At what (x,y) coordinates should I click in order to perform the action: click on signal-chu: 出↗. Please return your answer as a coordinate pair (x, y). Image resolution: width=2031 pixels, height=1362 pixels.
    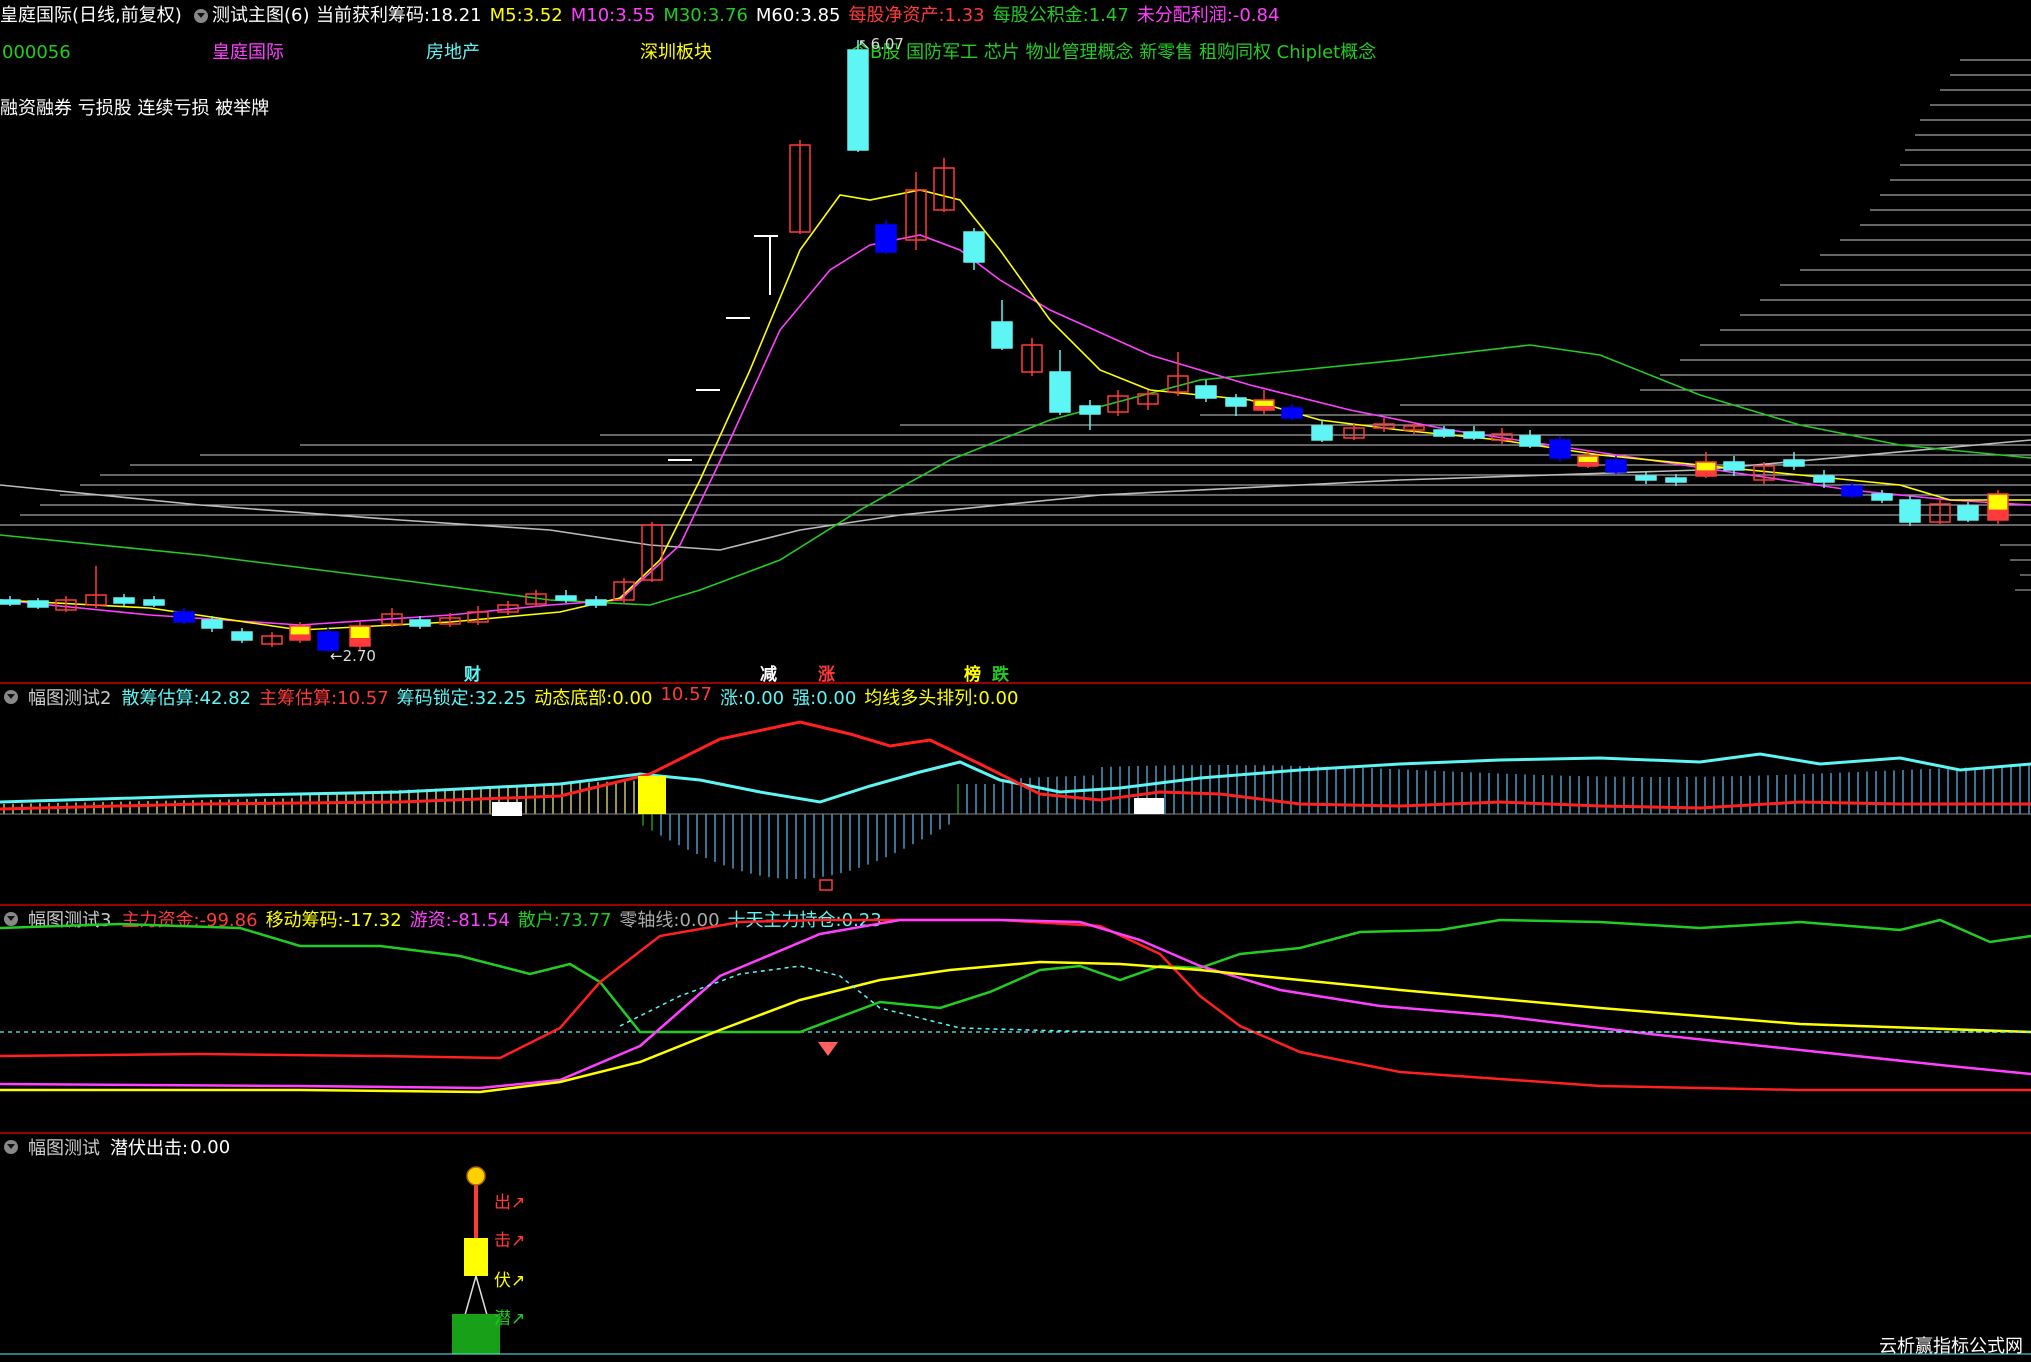
    Looking at the image, I should click on (510, 1203).